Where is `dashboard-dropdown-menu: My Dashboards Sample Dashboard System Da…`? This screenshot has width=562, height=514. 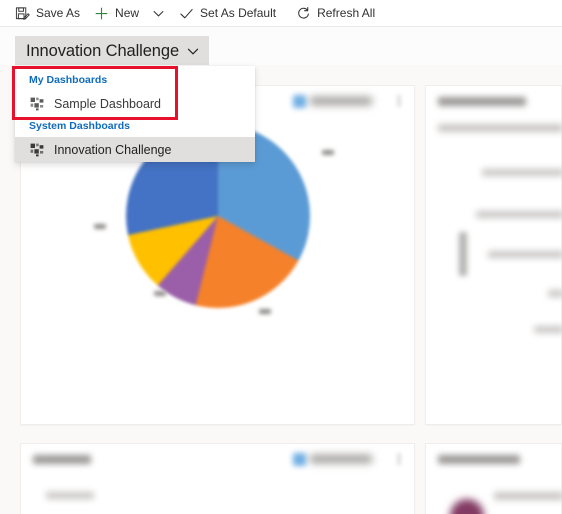 dashboard-dropdown-menu: My Dashboards Sample Dashboard System Da… is located at coordinates (135, 114).